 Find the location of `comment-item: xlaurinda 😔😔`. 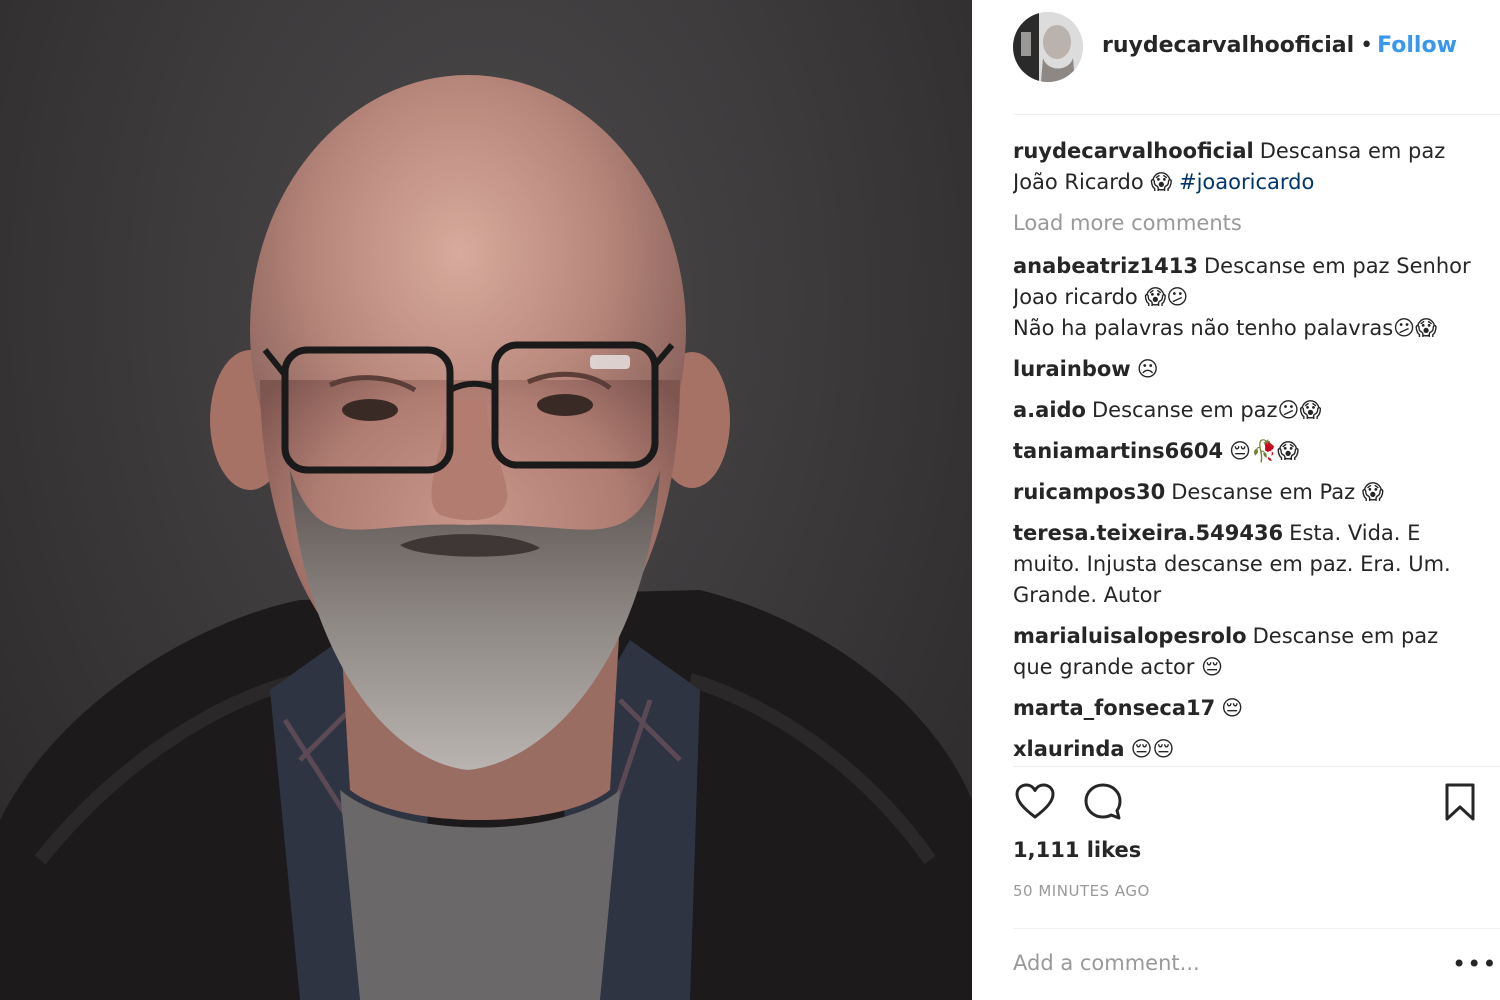

comment-item: xlaurinda 😔😔 is located at coordinates (1248, 749).